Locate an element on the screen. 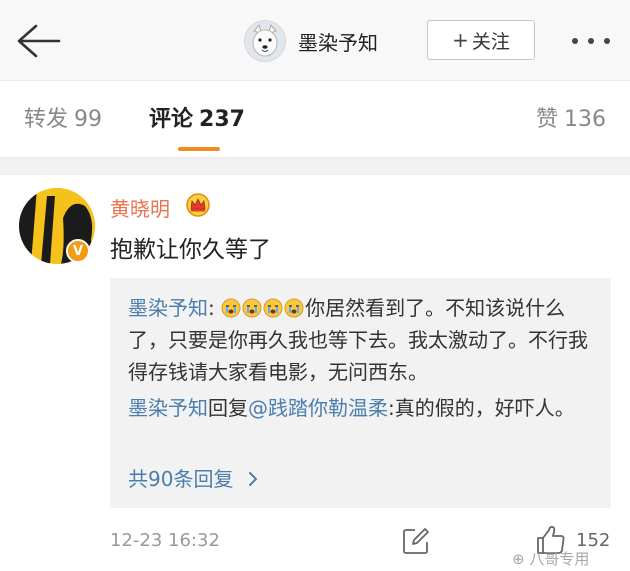 This screenshot has width=630, height=571. commenter-name: 黄晓明 is located at coordinates (140, 207).